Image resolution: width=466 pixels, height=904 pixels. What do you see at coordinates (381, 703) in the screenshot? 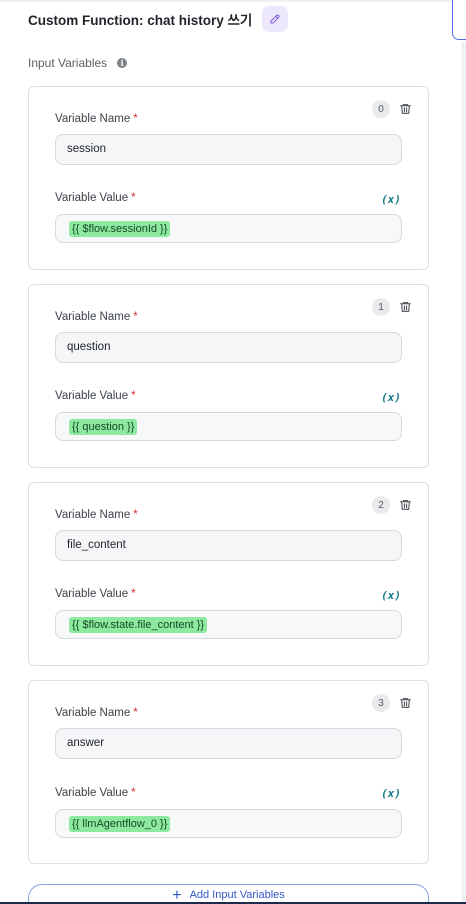
I see `variable-index-badge: 3` at bounding box center [381, 703].